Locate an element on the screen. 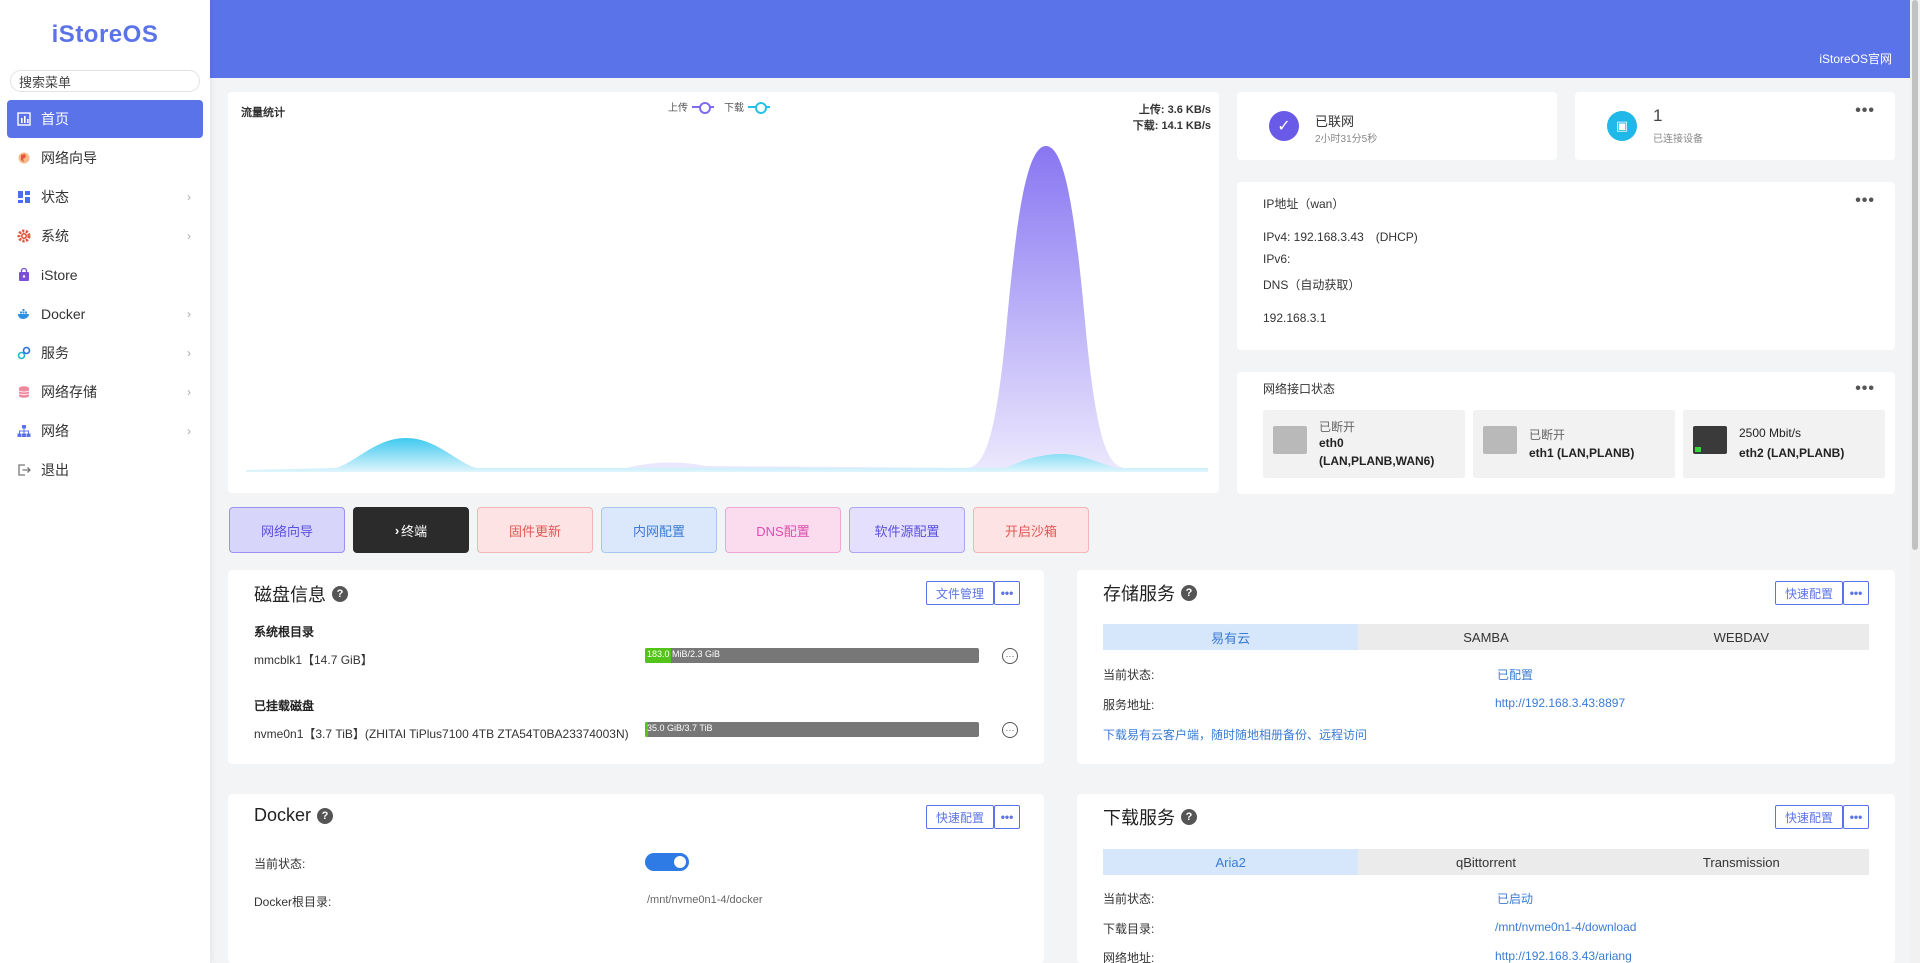 Image resolution: width=1920 pixels, height=963 pixels. gear-icon is located at coordinates (24, 236).